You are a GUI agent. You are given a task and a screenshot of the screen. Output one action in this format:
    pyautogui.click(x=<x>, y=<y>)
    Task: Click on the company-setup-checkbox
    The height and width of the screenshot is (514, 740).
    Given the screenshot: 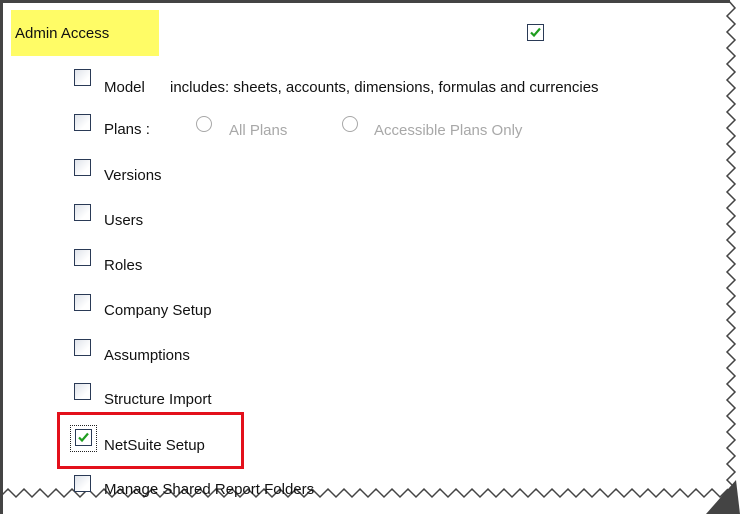 What is the action you would take?
    pyautogui.click(x=82, y=302)
    